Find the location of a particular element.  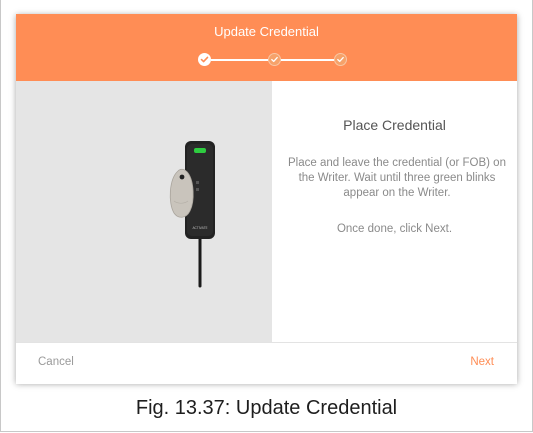

step-1-completed is located at coordinates (204, 59).